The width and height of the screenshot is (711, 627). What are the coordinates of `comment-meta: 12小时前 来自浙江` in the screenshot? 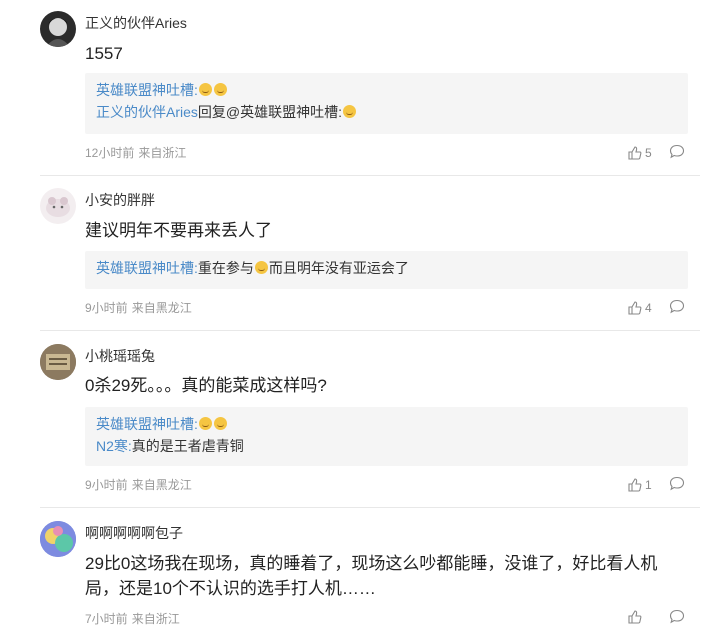 It's located at (135, 153).